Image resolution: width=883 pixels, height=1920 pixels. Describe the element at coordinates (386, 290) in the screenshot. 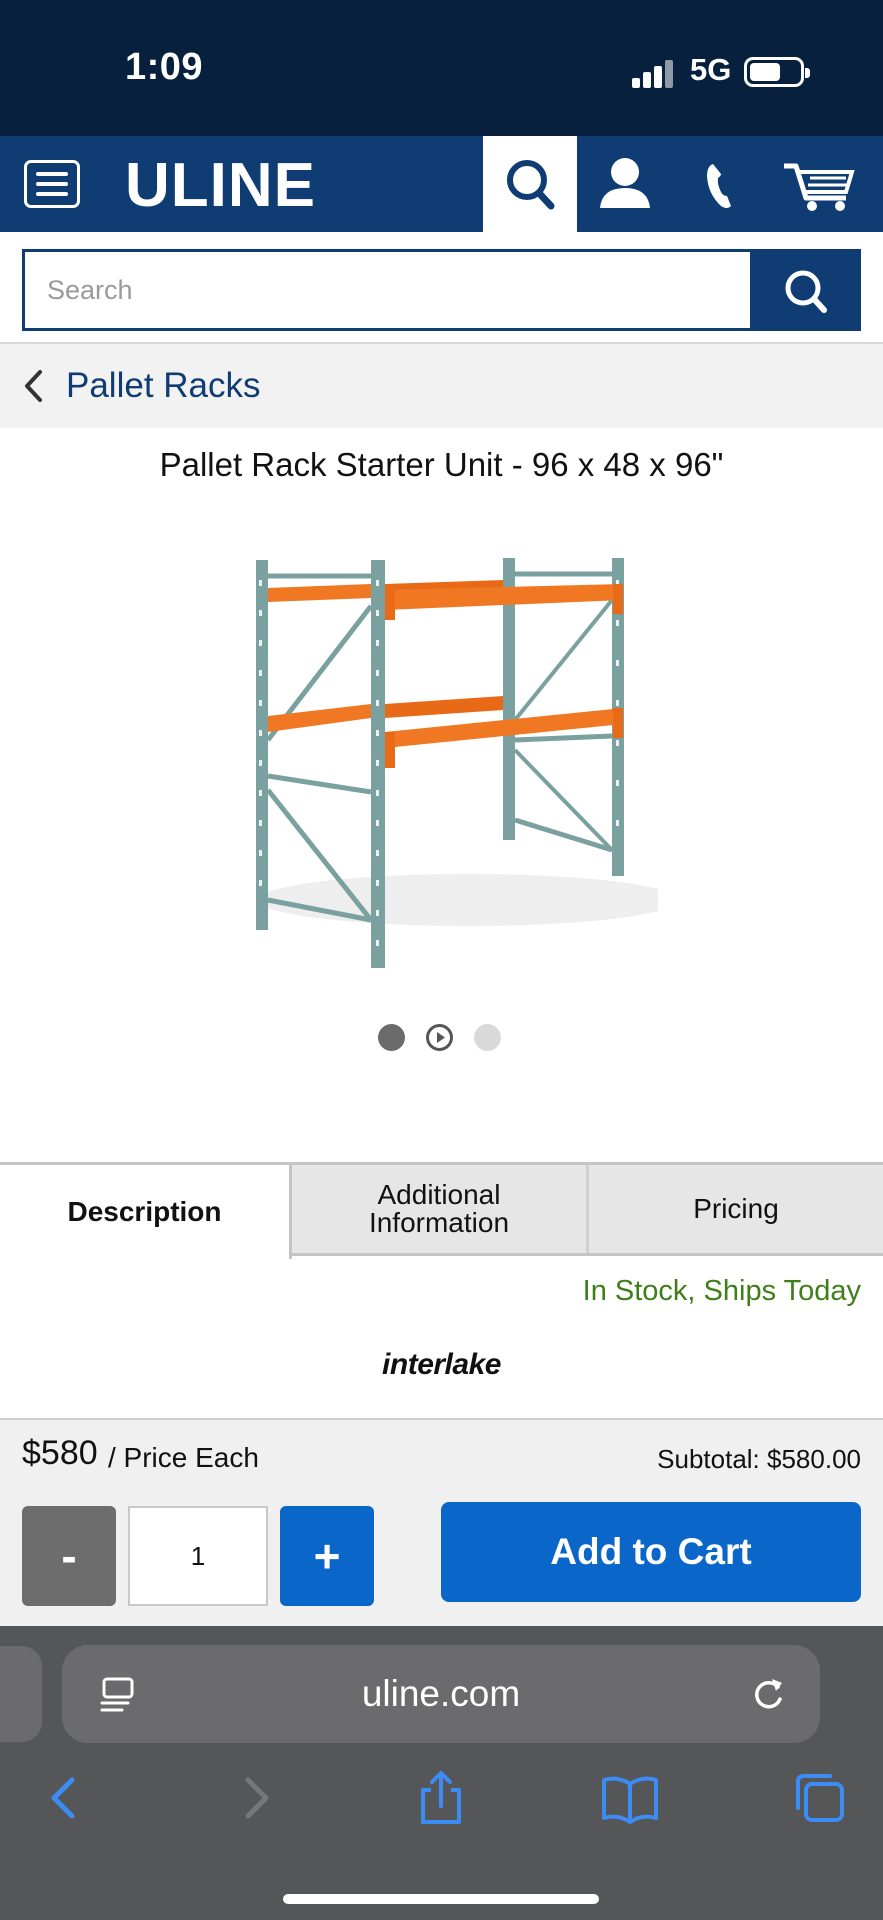

I see `search-input` at that location.